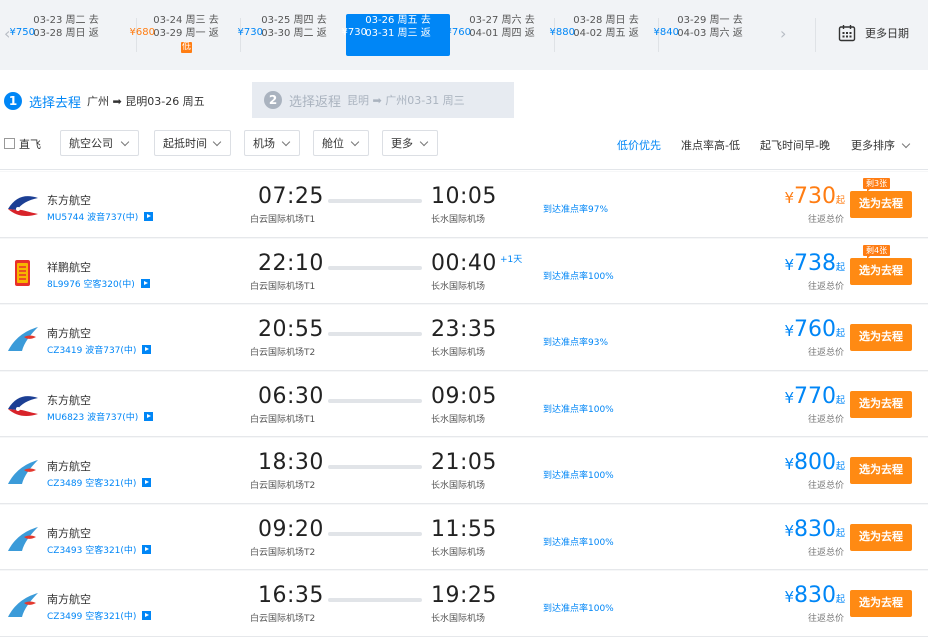 The height and width of the screenshot is (637, 928). Describe the element at coordinates (383, 100) in the screenshot. I see `tab-return: 2 选择返程 昆明 ➡ 广州03-31 周三` at that location.